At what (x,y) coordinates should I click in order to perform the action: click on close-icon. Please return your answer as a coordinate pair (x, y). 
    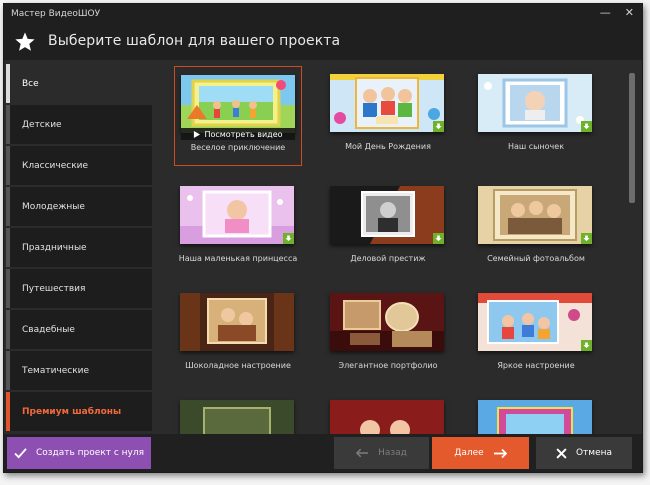
    Looking at the image, I should click on (561, 453).